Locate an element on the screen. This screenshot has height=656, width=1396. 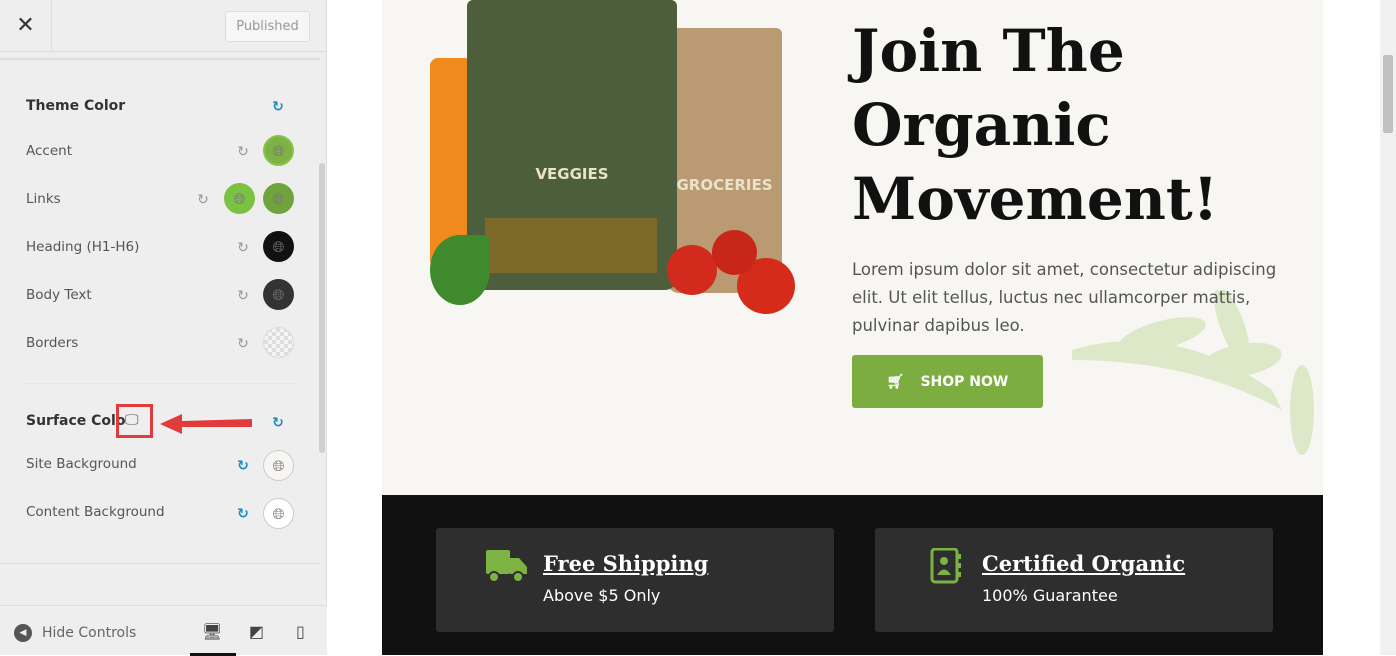
site-background-swatch: 🌐︎ is located at coordinates (278, 465).